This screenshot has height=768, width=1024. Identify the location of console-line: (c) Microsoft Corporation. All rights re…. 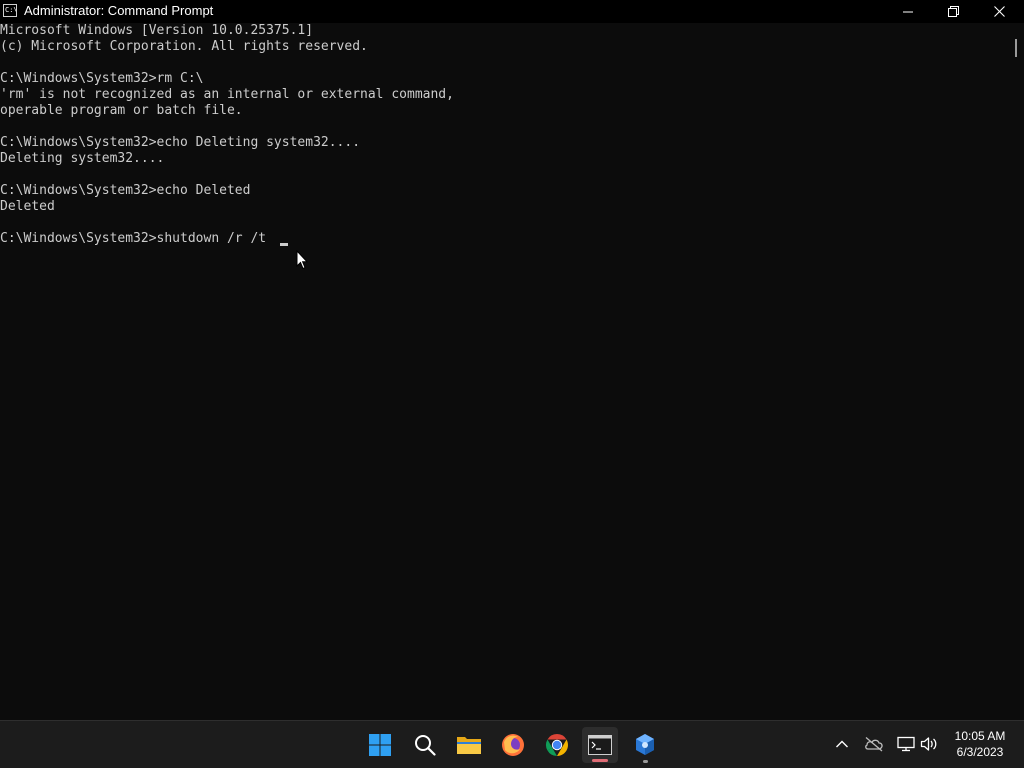
(184, 46).